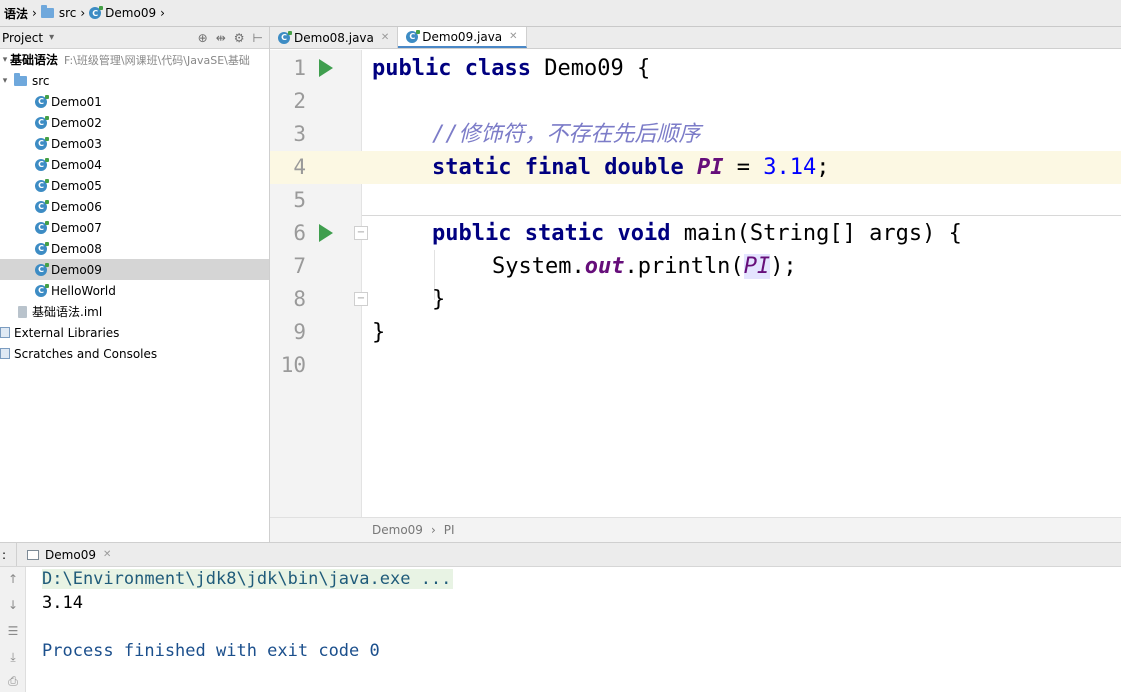  Describe the element at coordinates (258, 38) in the screenshot. I see `hide-icon: ⊢` at that location.